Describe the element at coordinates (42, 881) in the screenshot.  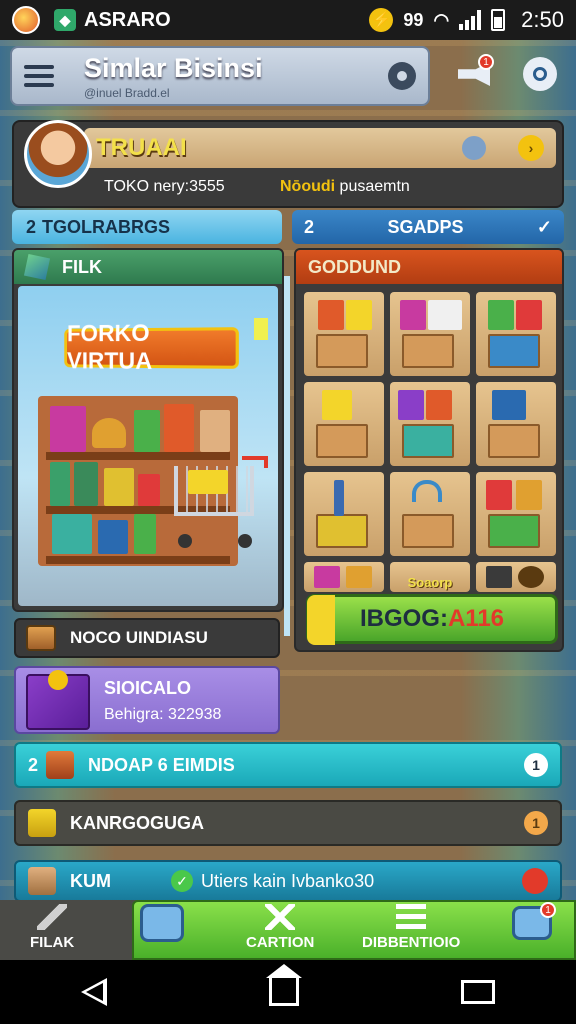
I see `package-icon` at that location.